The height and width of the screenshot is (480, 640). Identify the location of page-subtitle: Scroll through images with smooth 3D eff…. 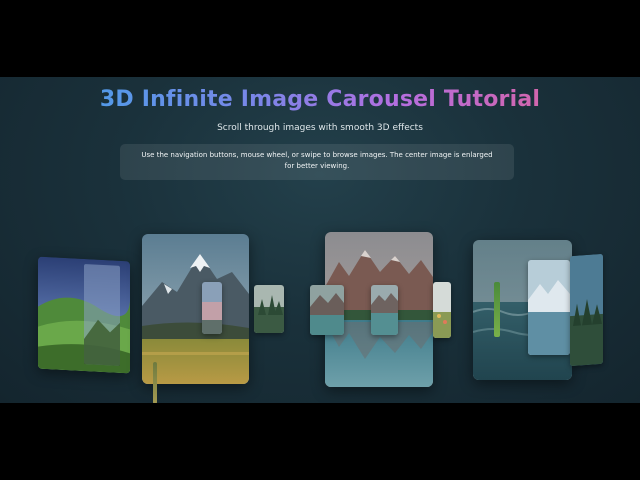
(320, 128).